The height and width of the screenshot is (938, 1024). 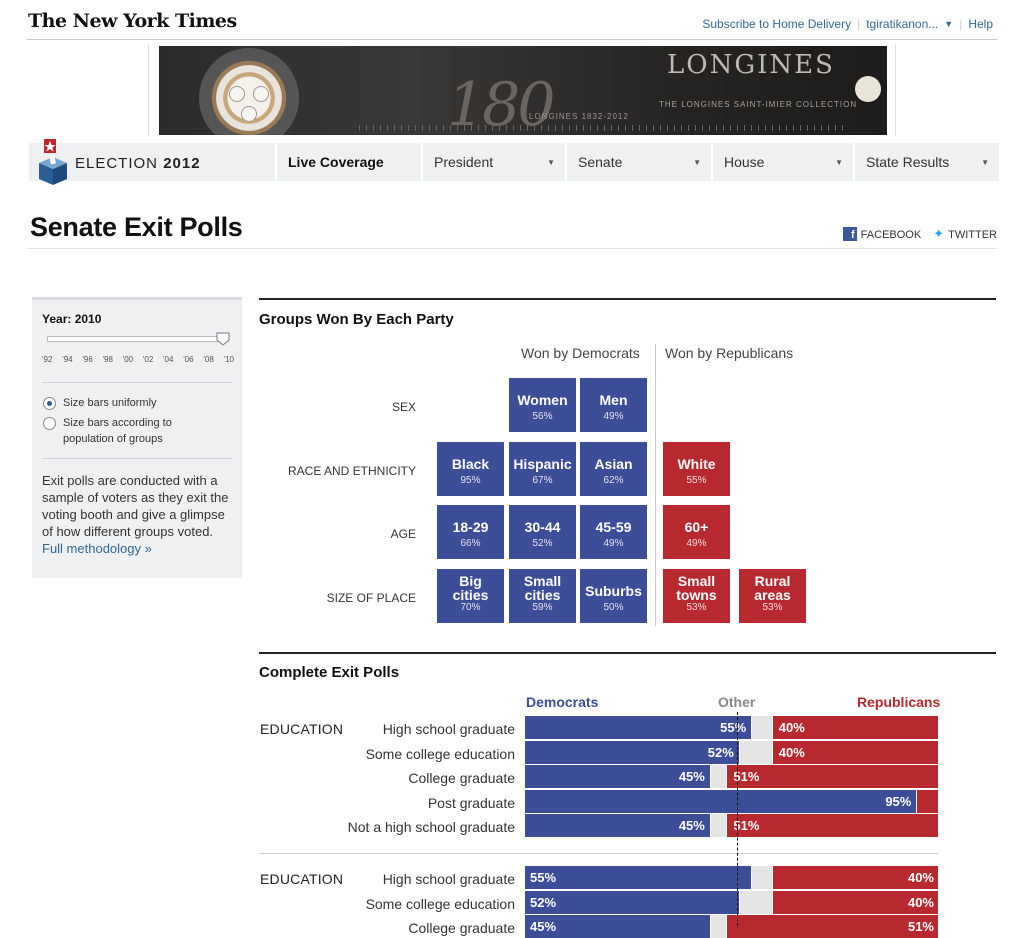 I want to click on divider, so click(x=137, y=382).